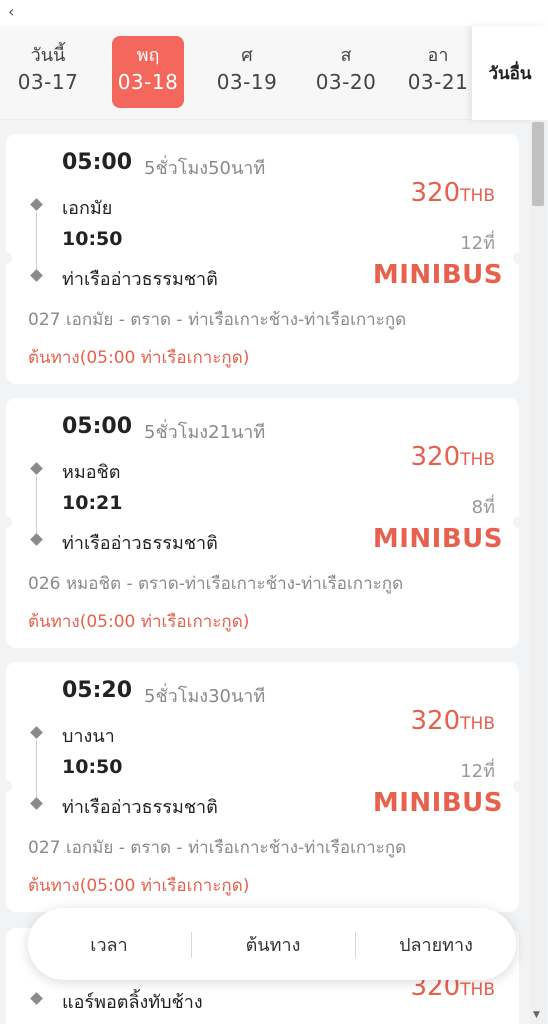 The image size is (548, 1024). I want to click on date-tab-0320: ส 03-20, so click(346, 72).